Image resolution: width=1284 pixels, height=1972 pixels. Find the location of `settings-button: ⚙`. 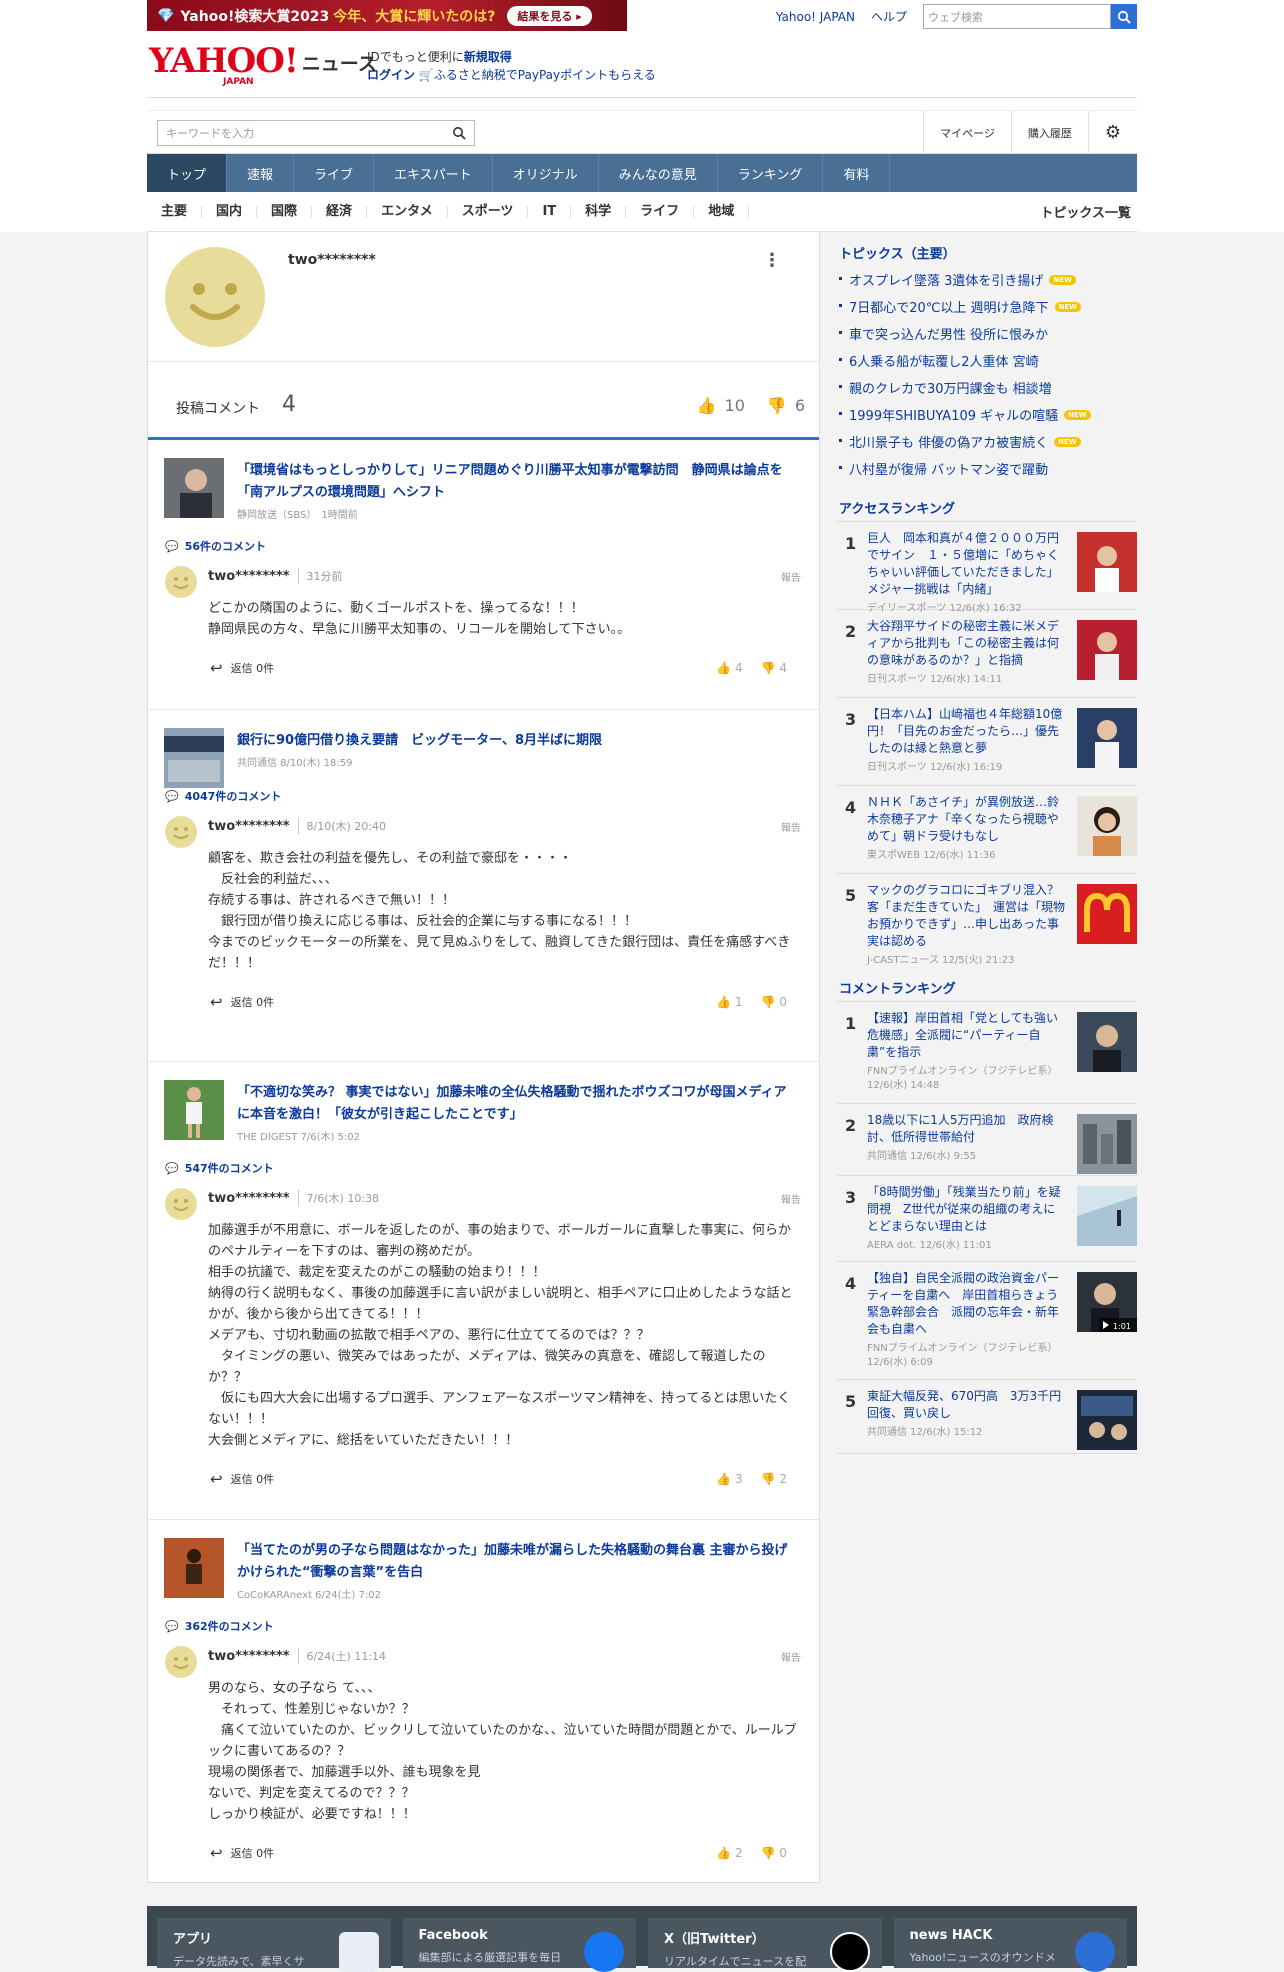

settings-button: ⚙ is located at coordinates (1112, 132).